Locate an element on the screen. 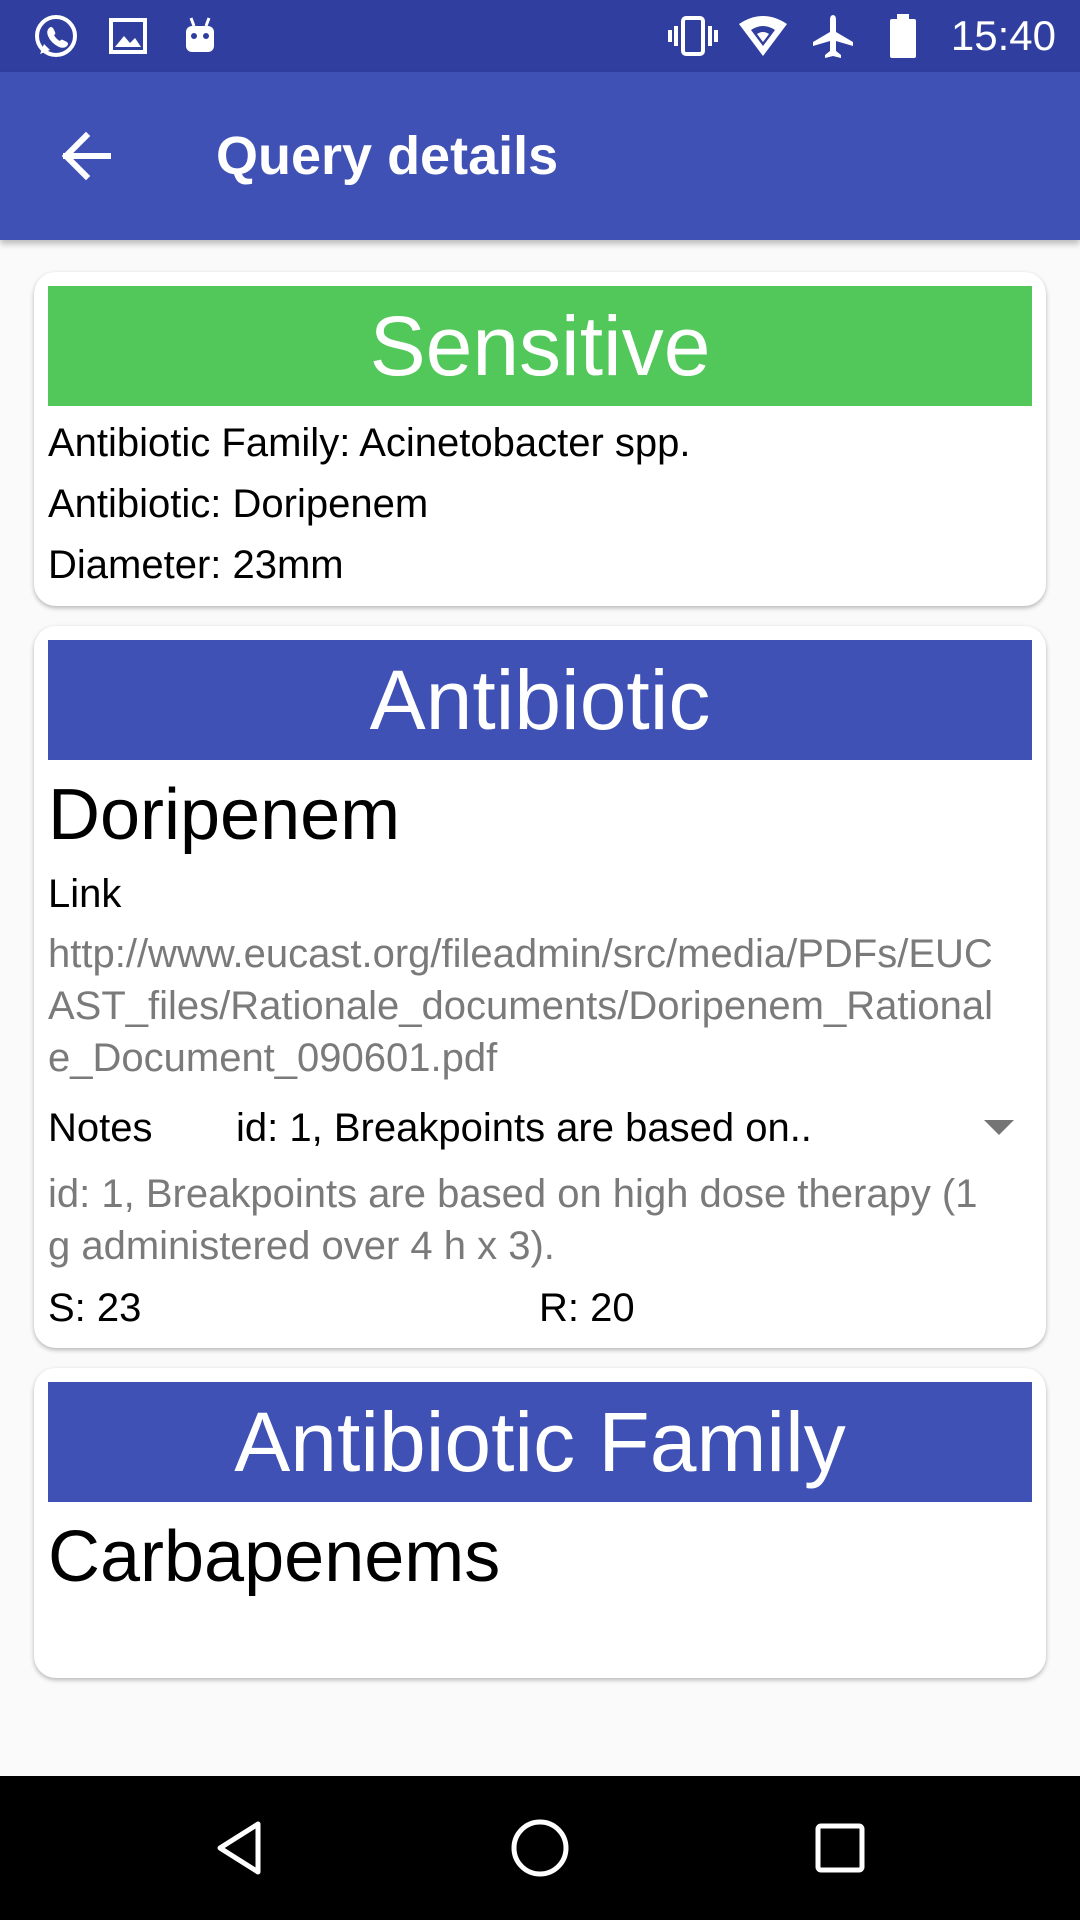  notes-selected-value: id: 1, Breakpoints are based on.. is located at coordinates (524, 1128).